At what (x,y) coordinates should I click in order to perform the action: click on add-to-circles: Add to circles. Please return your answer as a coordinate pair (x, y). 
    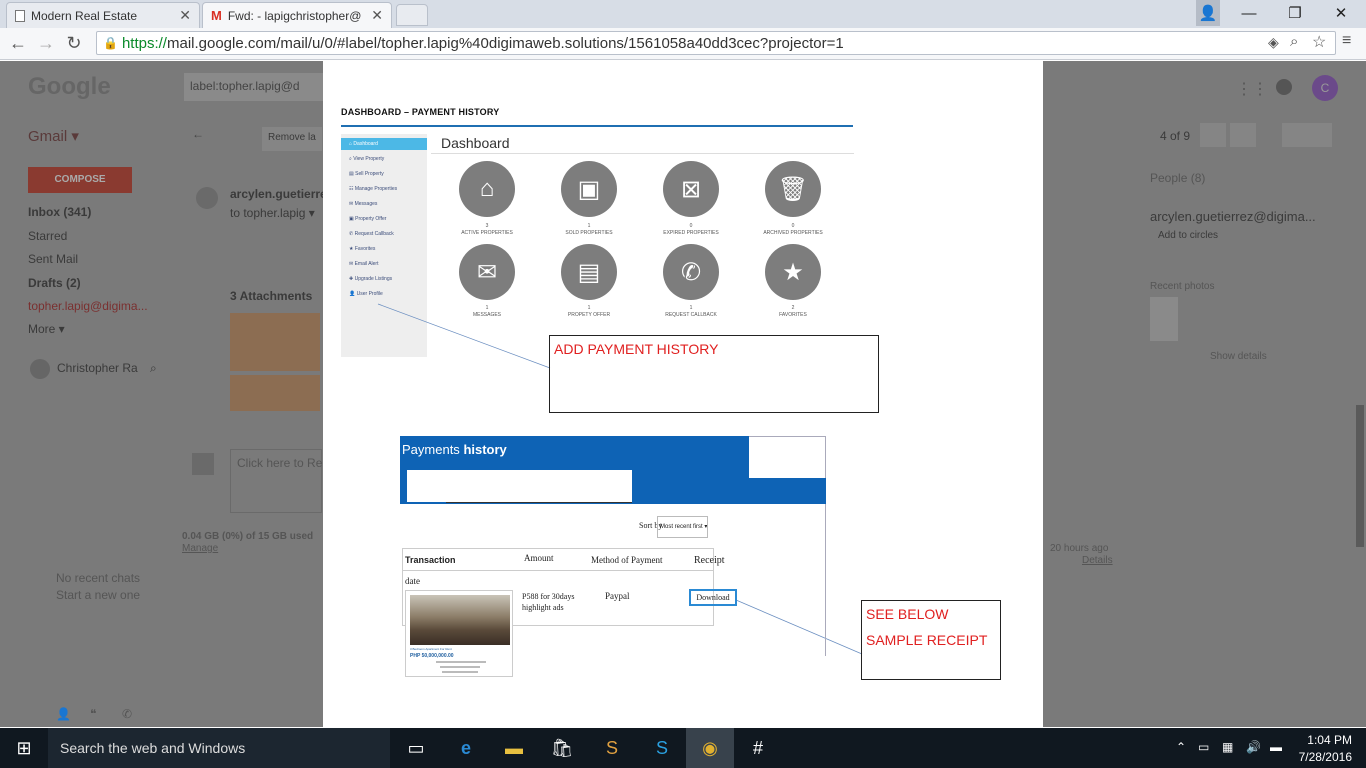
    Looking at the image, I should click on (1188, 235).